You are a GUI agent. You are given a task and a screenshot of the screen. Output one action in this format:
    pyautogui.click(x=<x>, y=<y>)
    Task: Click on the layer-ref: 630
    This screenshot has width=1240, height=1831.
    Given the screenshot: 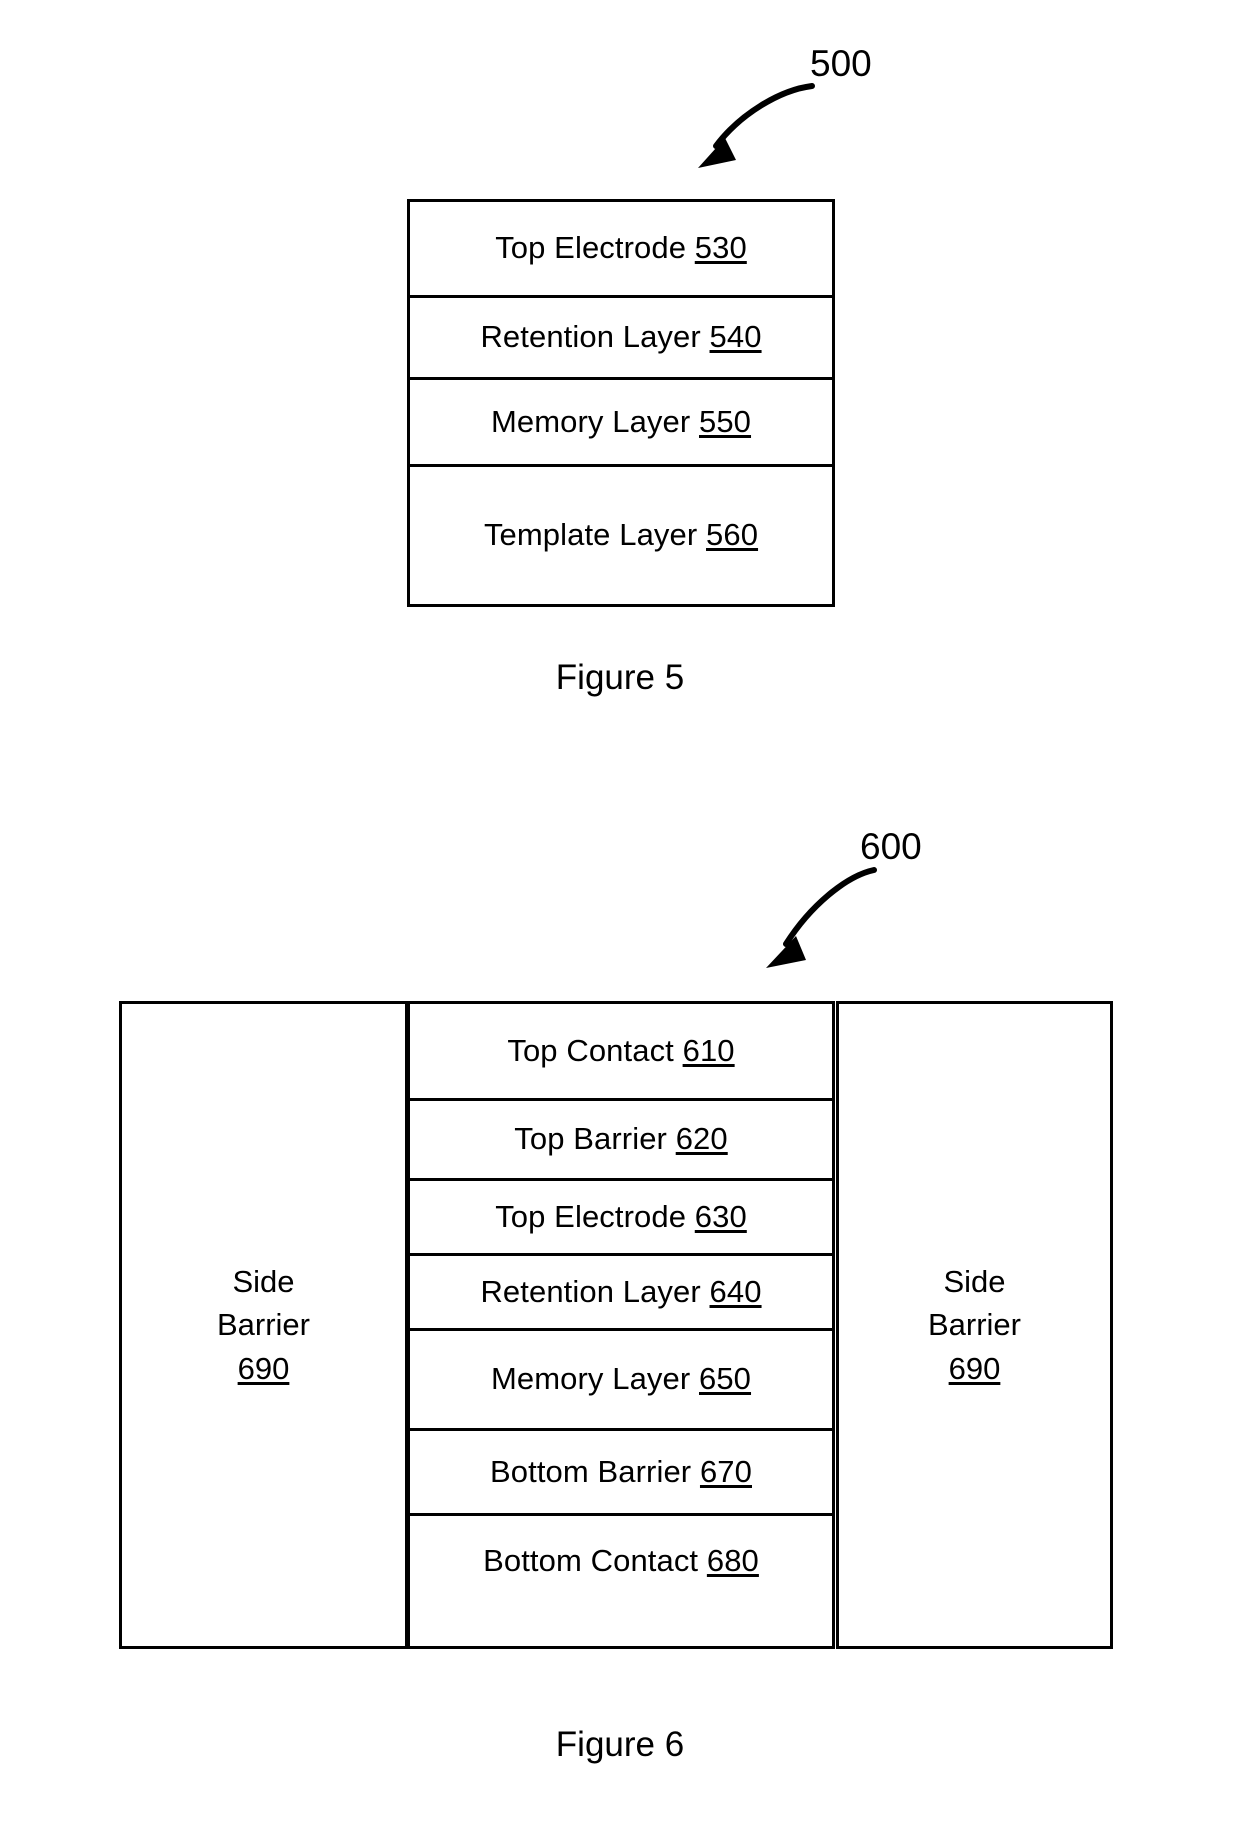 What is the action you would take?
    pyautogui.click(x=720, y=1216)
    